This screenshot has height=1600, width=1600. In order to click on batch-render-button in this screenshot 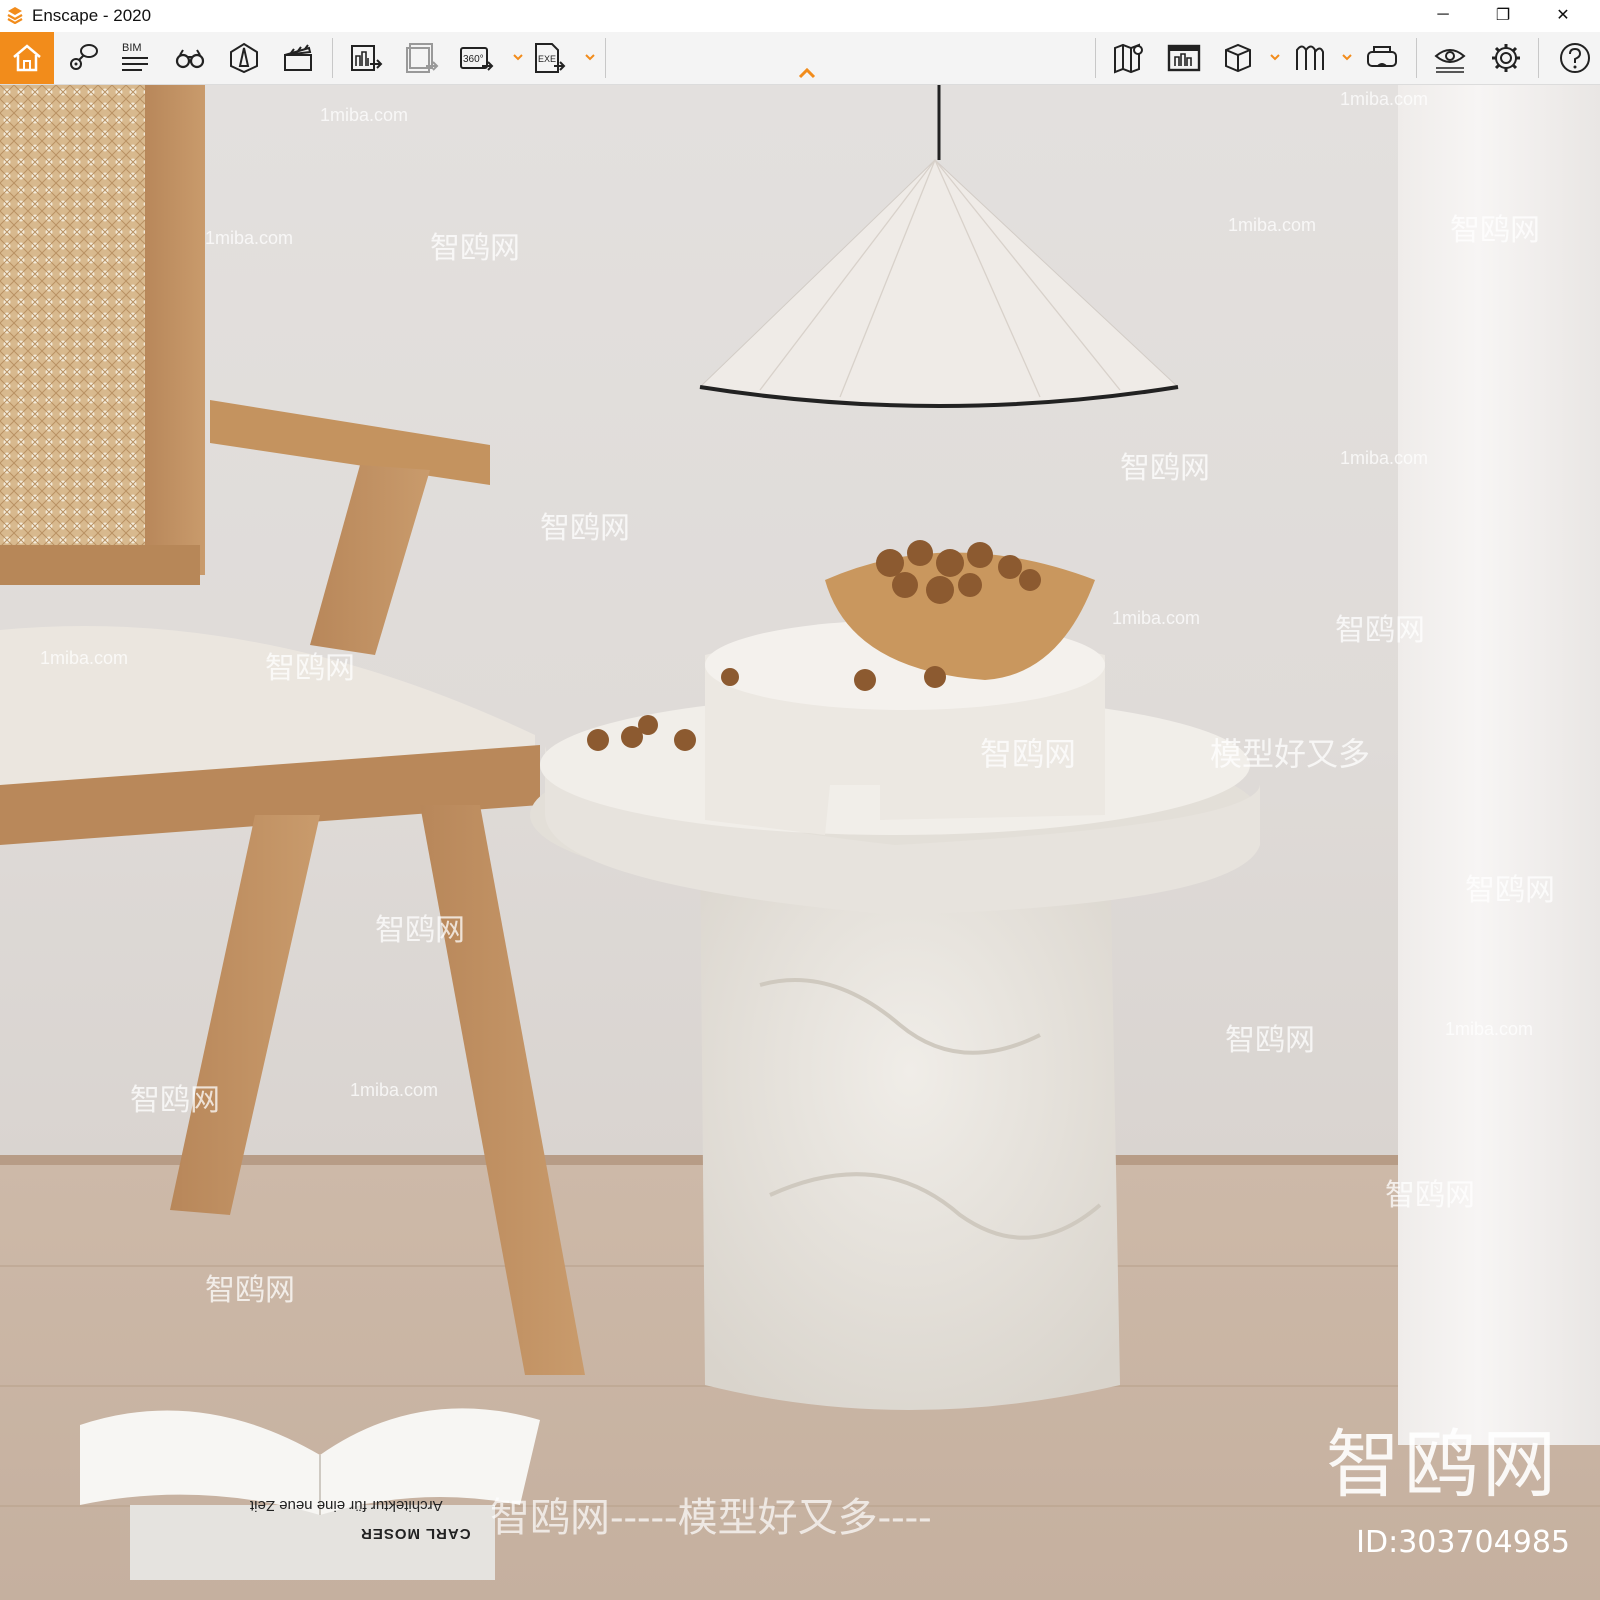, I will do `click(422, 58)`.